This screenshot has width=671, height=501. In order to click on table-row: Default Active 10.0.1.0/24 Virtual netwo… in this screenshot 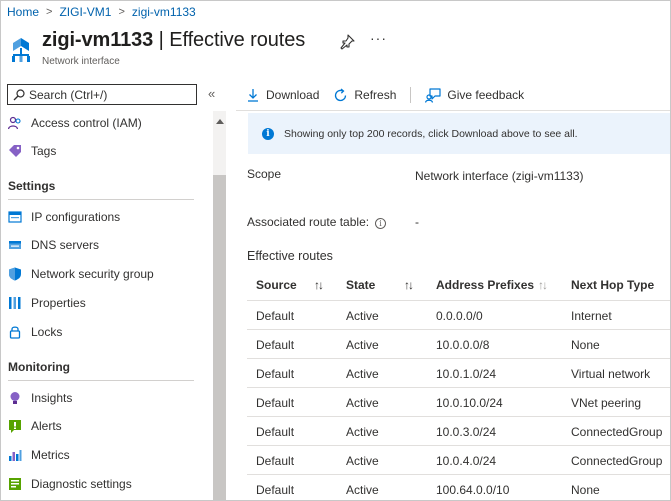, I will do `click(458, 372)`.